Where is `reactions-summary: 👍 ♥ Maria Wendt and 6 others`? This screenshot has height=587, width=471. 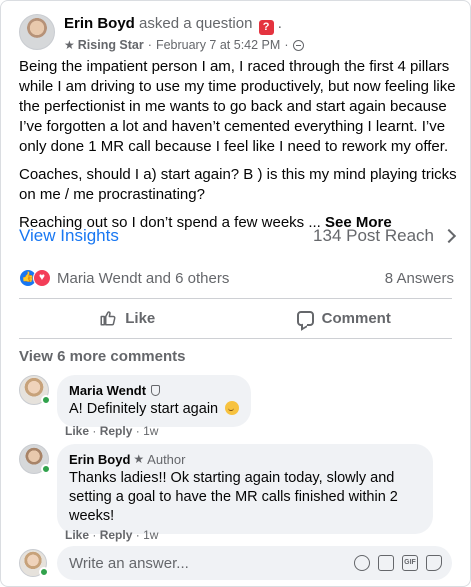
reactions-summary: 👍 ♥ Maria Wendt and 6 others is located at coordinates (124, 278).